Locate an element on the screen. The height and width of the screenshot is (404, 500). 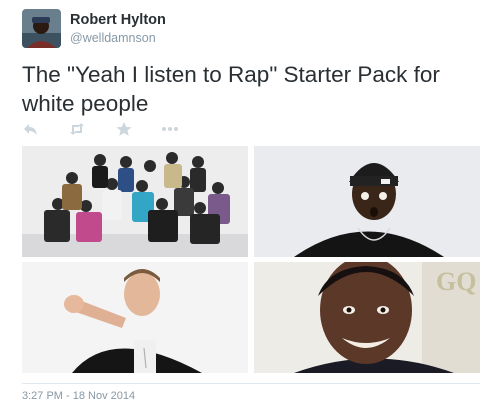
divider is located at coordinates (251, 383).